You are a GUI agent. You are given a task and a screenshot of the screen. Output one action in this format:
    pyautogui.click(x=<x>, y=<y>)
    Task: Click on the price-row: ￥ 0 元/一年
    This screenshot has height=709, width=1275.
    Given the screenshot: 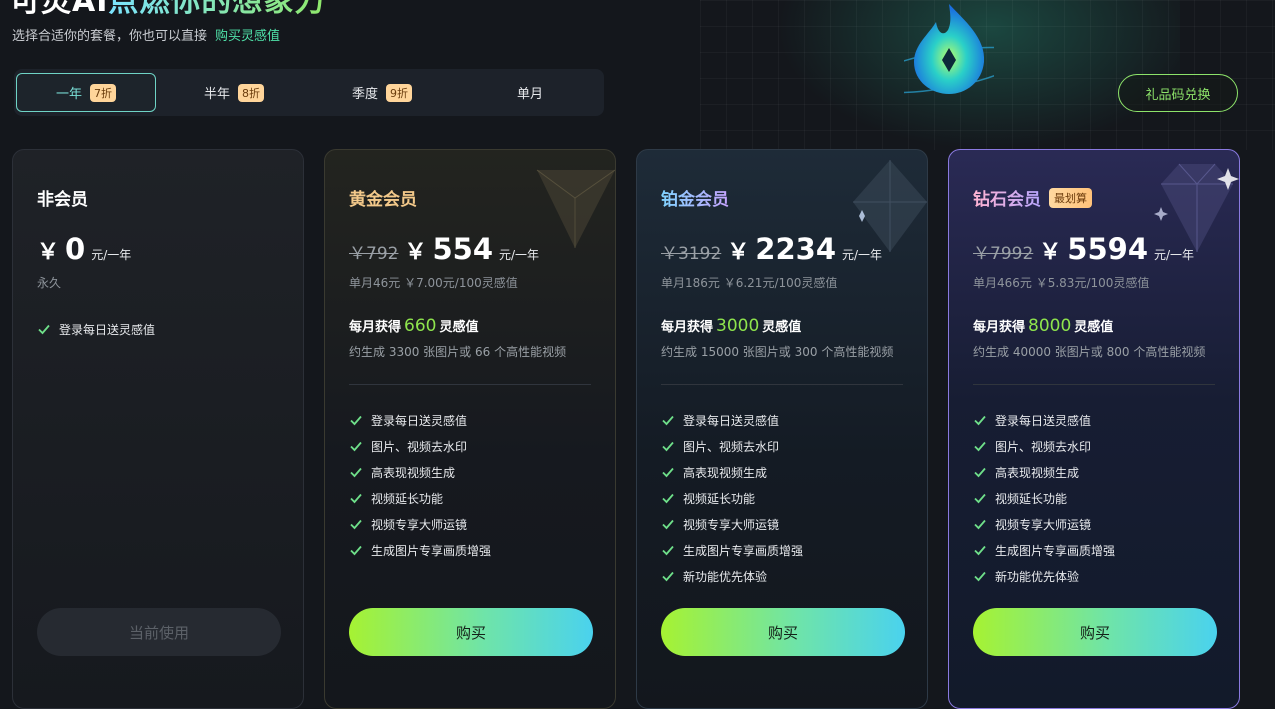 What is the action you would take?
    pyautogui.click(x=84, y=249)
    